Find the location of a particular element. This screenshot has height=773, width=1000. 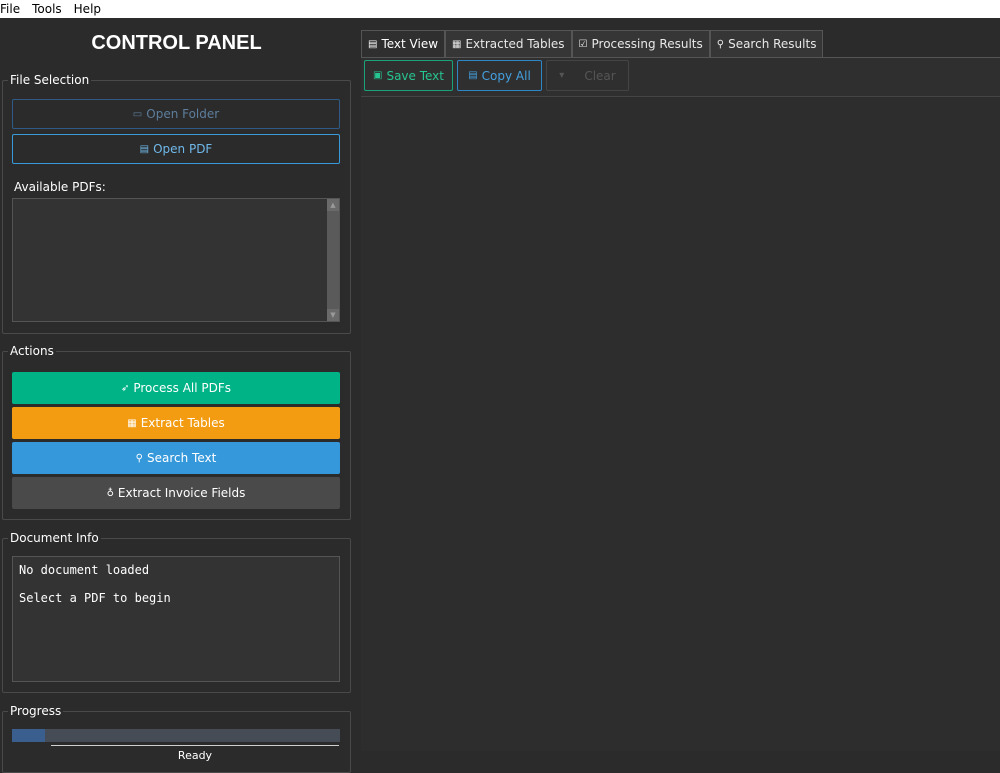

file-selection-legend: File Selection is located at coordinates (50, 80).